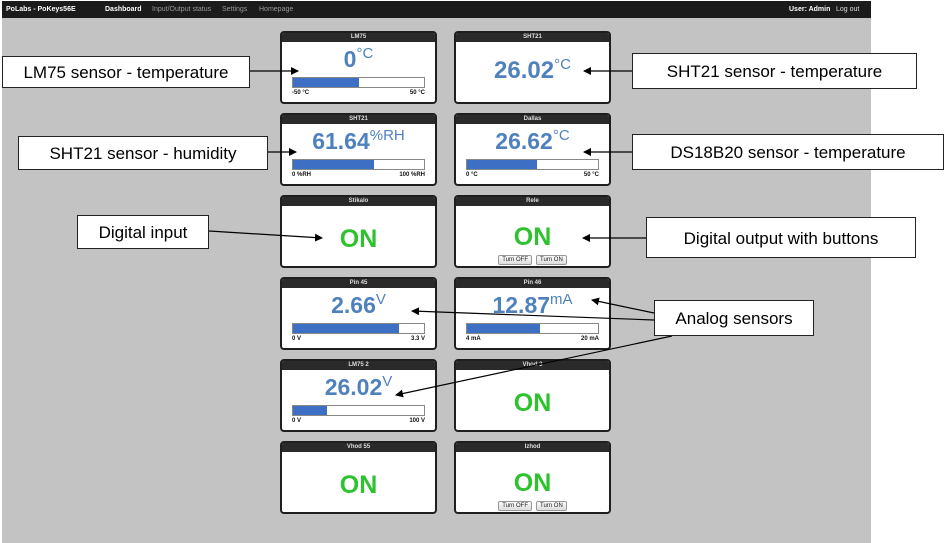 This screenshot has height=543, width=951. Describe the element at coordinates (734, 318) in the screenshot. I see `callout-analog-sensors: Analog sensors` at that location.